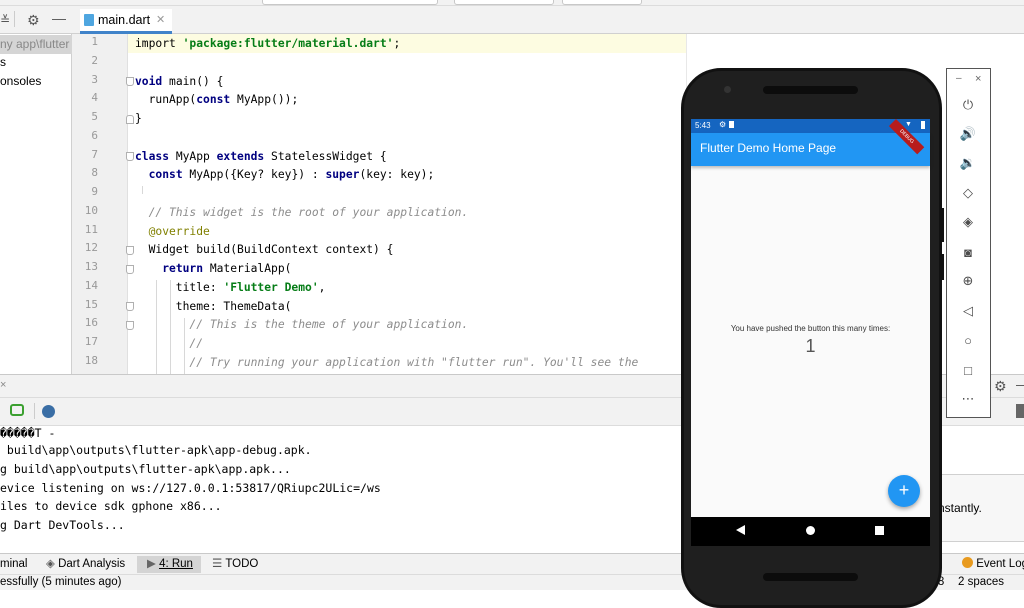 The image size is (1024, 608). Describe the element at coordinates (94, 79) in the screenshot. I see `line-number: 3` at that location.